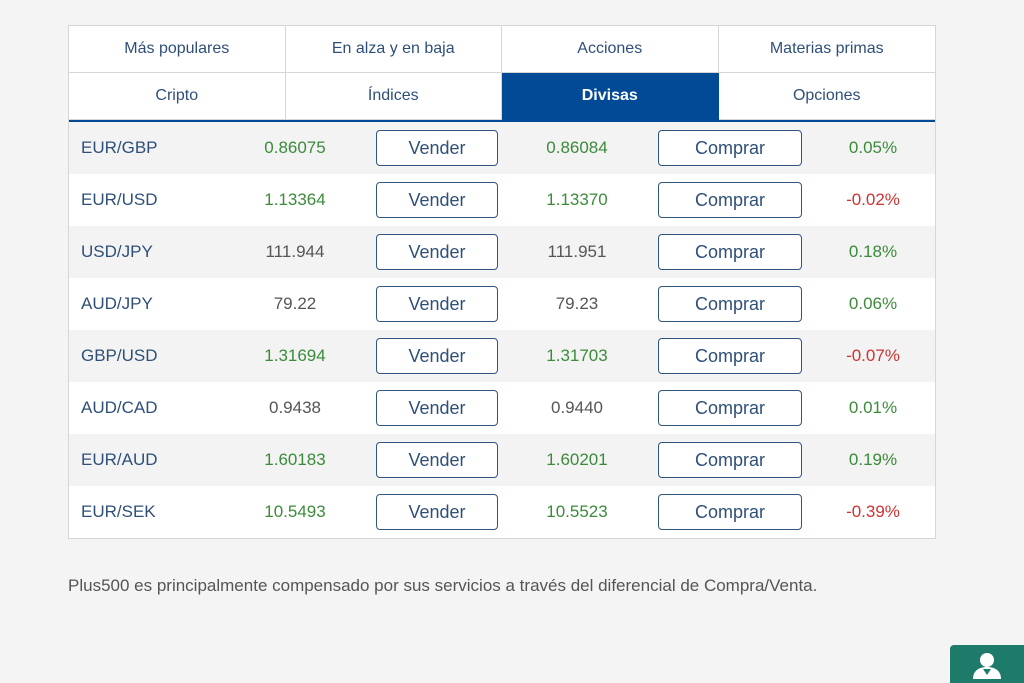 The image size is (1024, 683). What do you see at coordinates (610, 49) in the screenshot?
I see `tab-acciones: Acciones` at bounding box center [610, 49].